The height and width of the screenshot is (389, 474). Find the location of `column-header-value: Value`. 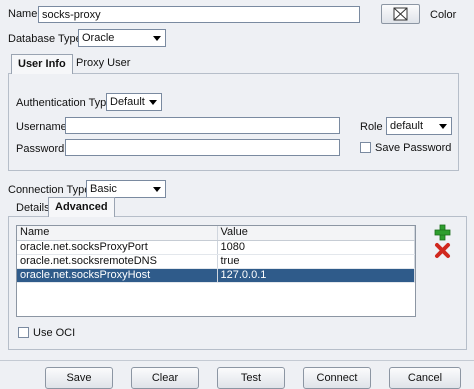

column-header-value: Value is located at coordinates (316, 233).